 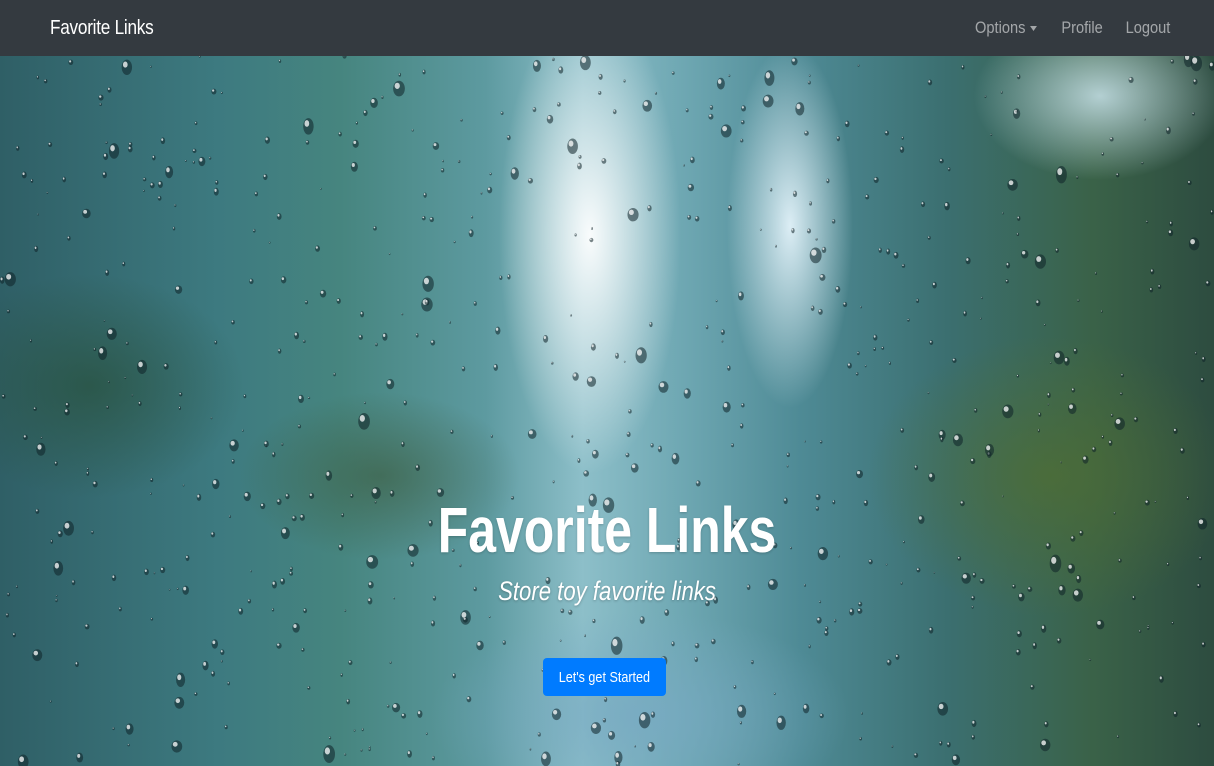 I want to click on profile-link: Profile, so click(x=1081, y=28).